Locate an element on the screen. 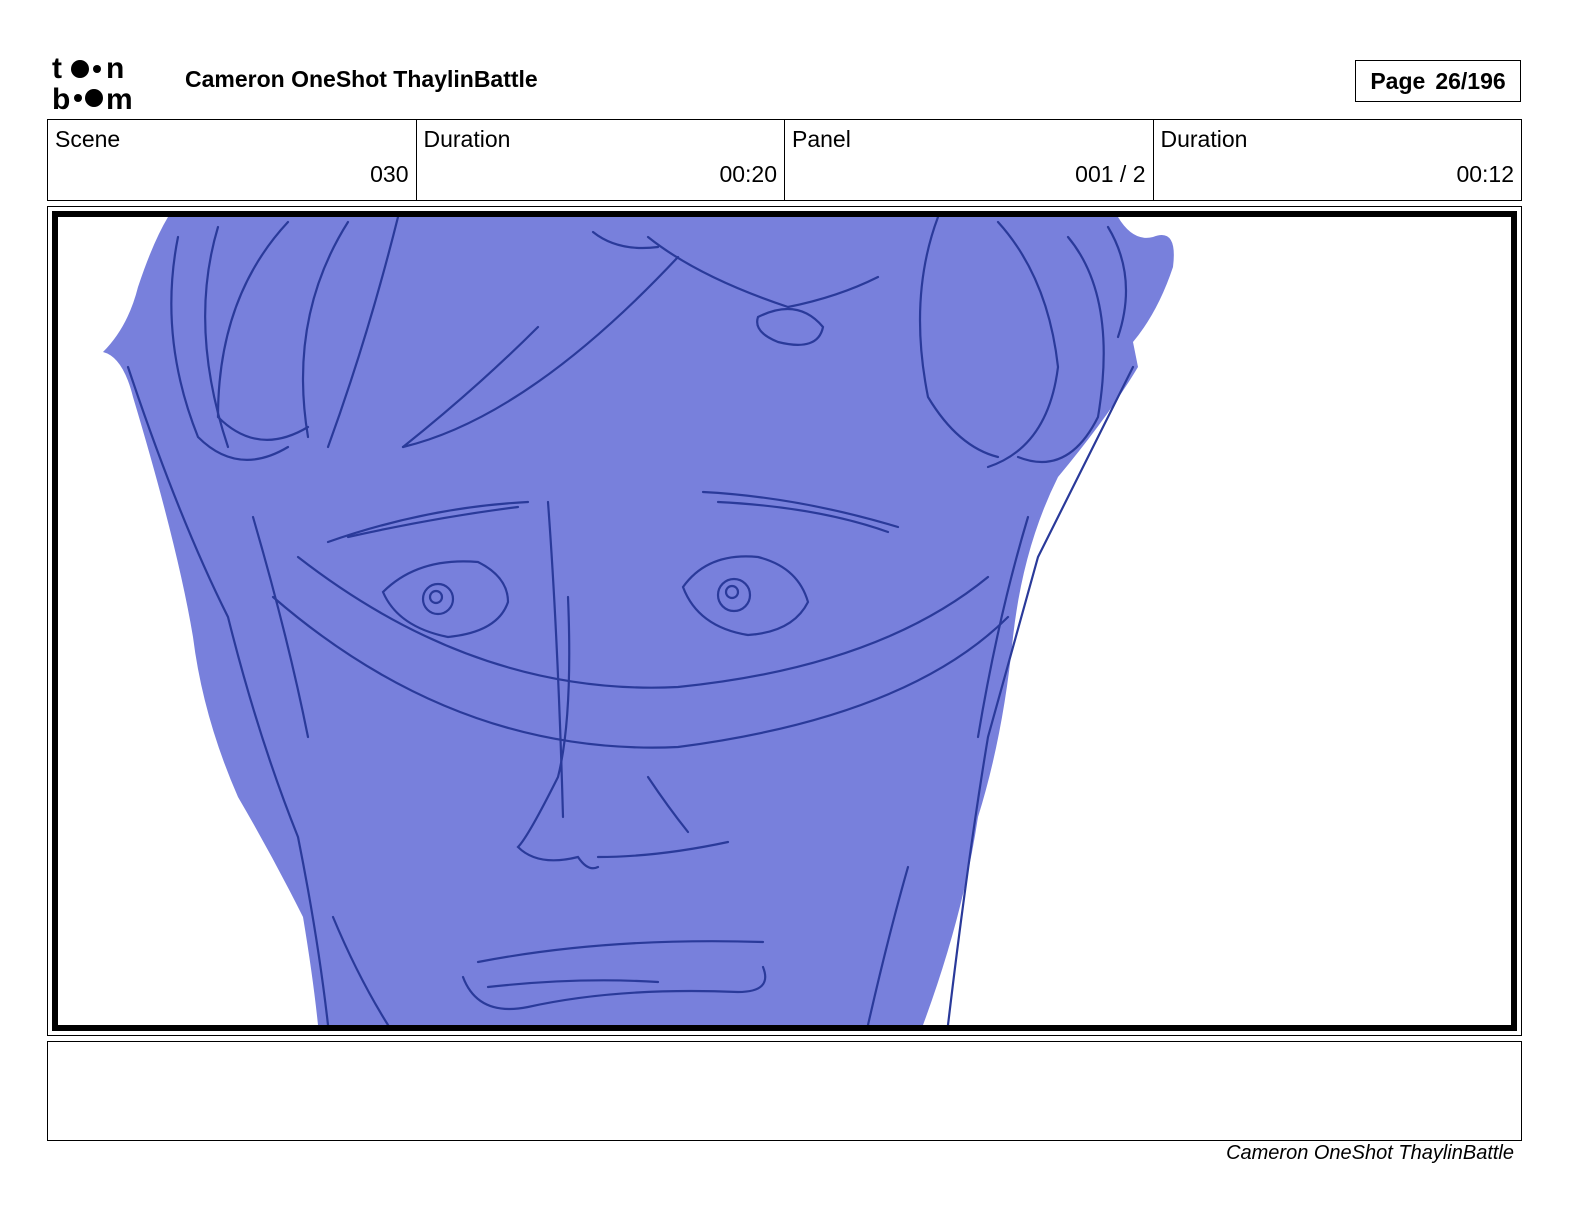 This screenshot has height=1224, width=1584. page-indicator: Page 26/196 is located at coordinates (1438, 81).